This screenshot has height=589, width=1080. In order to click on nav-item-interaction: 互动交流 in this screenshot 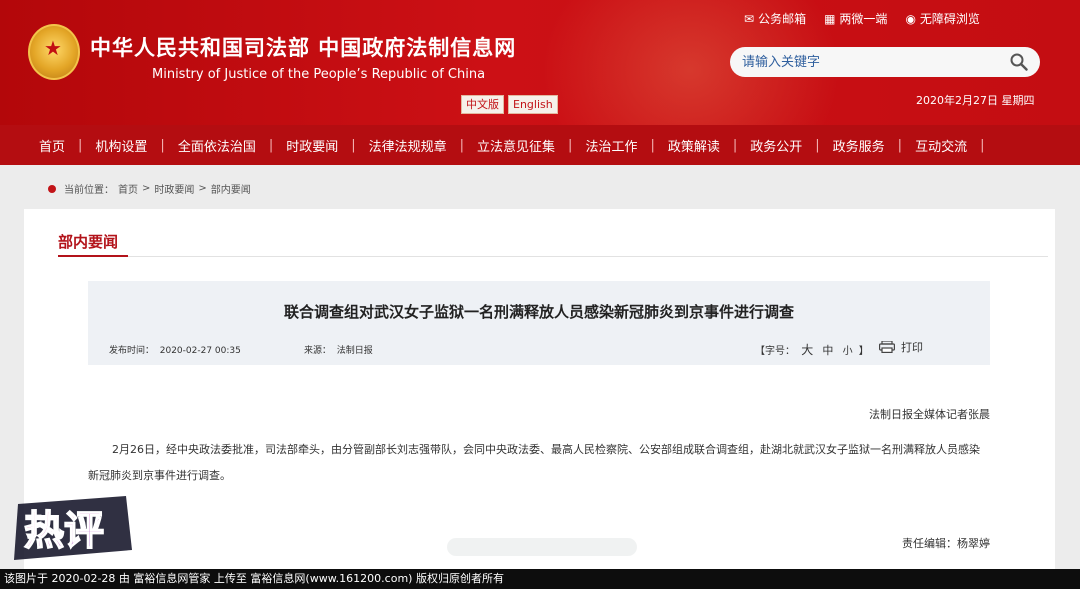, I will do `click(941, 145)`.